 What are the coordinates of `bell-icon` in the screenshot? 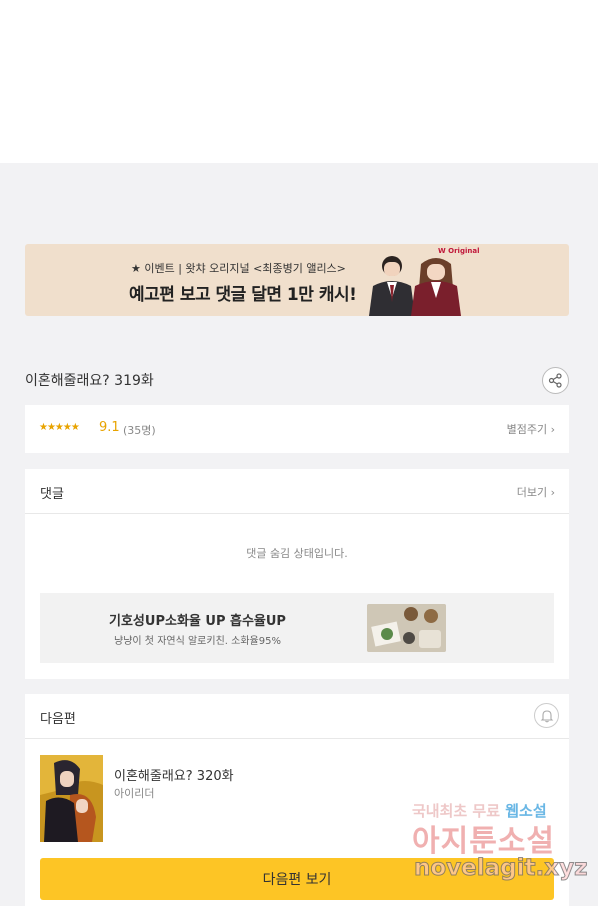 It's located at (546, 715).